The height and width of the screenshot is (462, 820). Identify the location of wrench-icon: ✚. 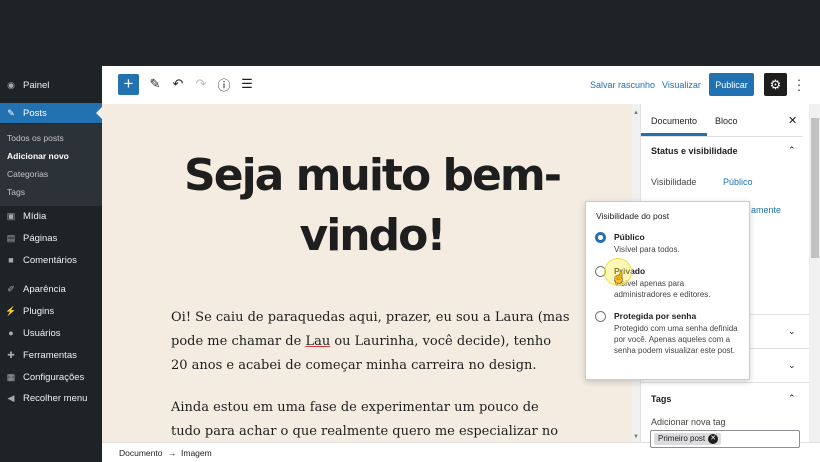
(11, 354).